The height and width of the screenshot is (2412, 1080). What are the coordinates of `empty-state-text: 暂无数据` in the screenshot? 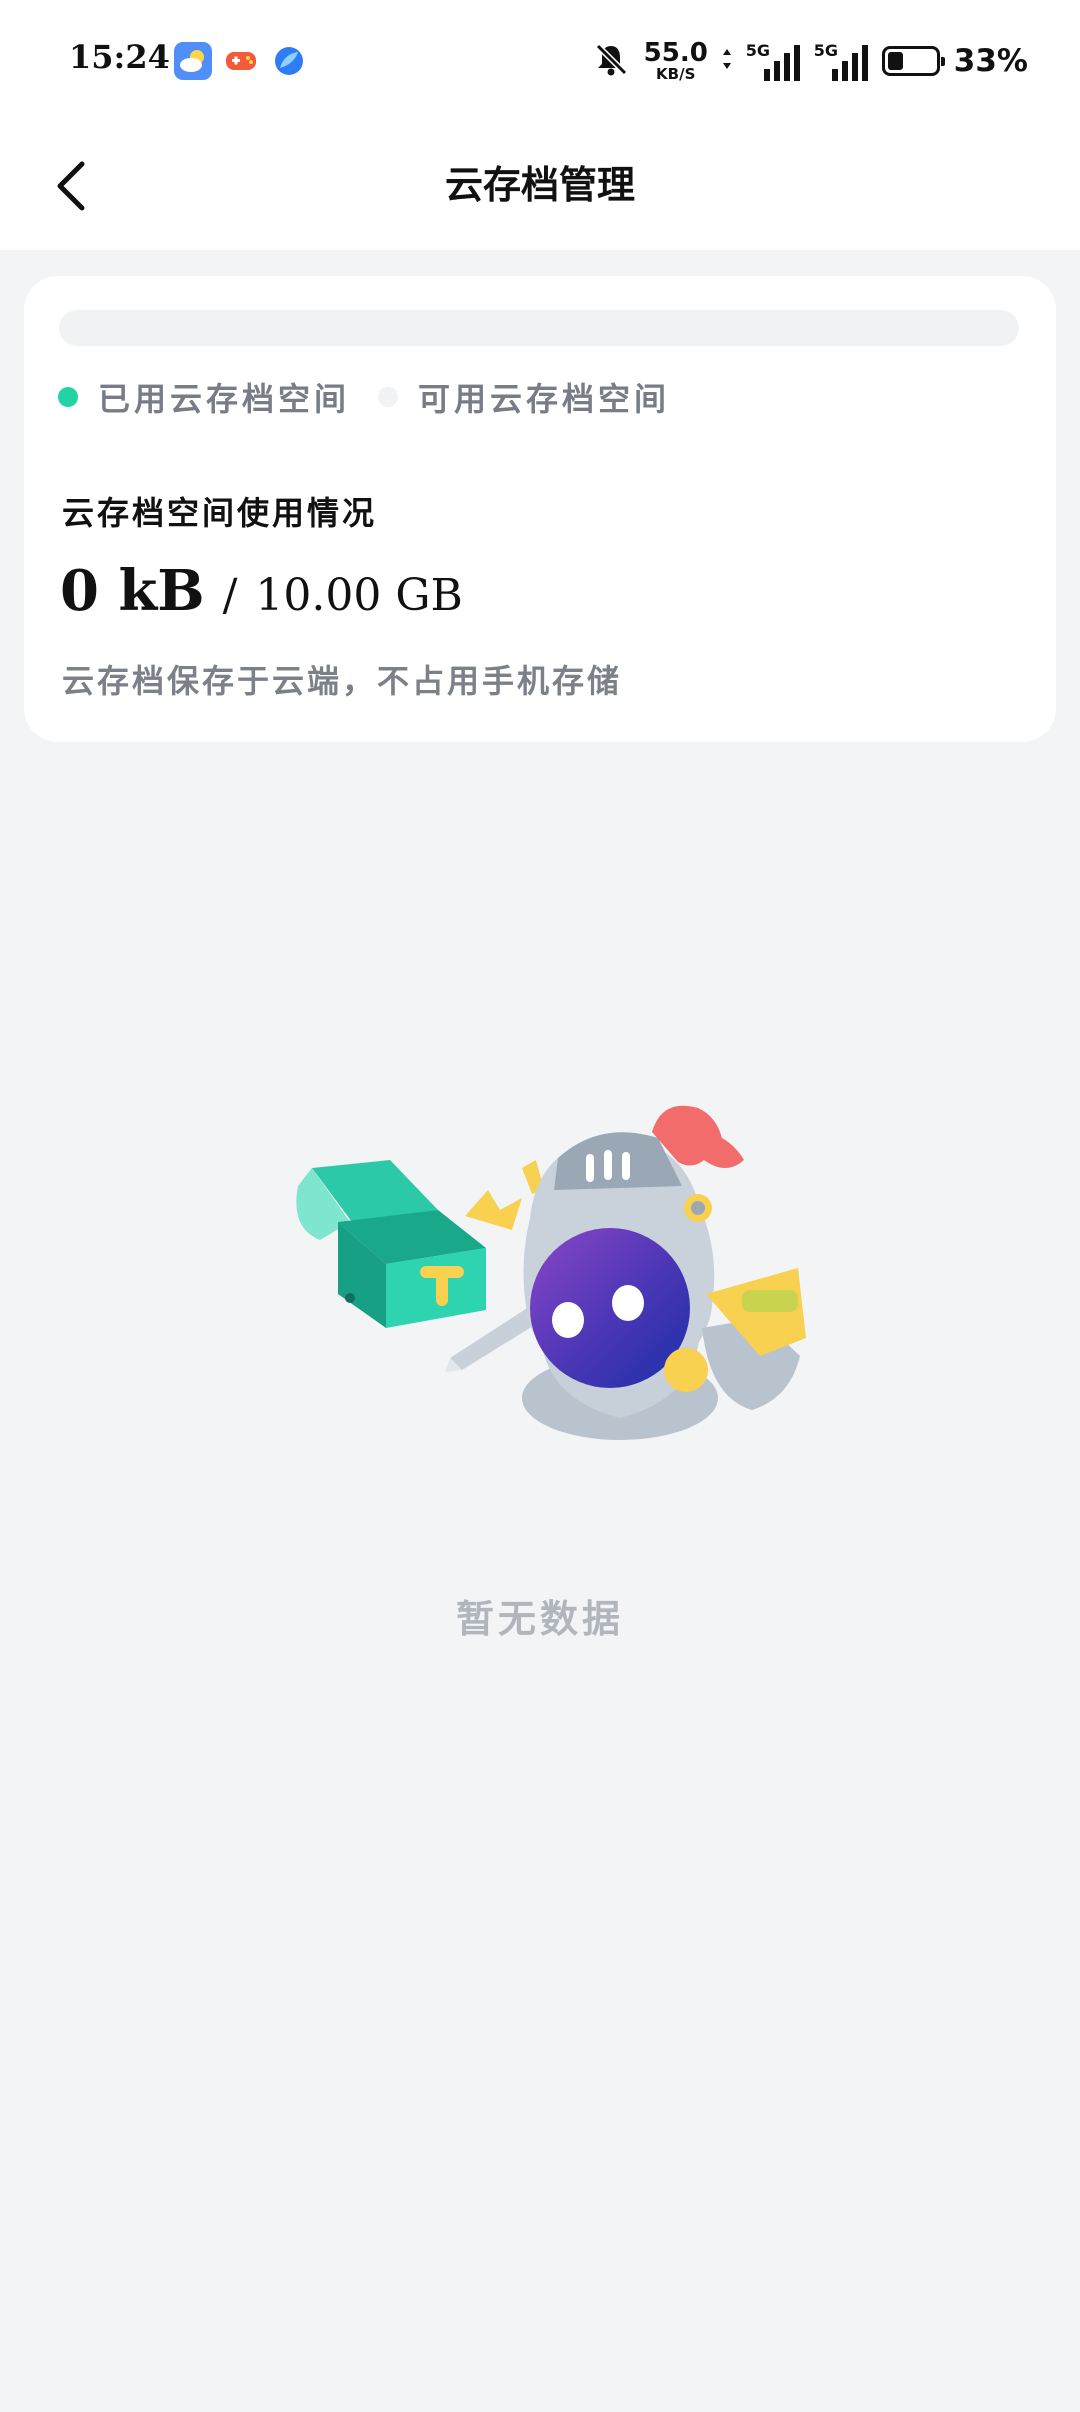 It's located at (539, 1618).